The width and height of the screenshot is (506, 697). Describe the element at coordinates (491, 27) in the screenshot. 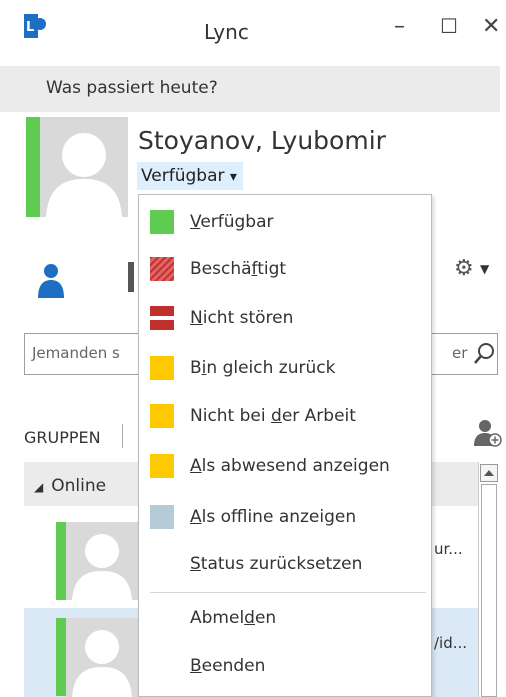

I see `close-button: ✕` at that location.